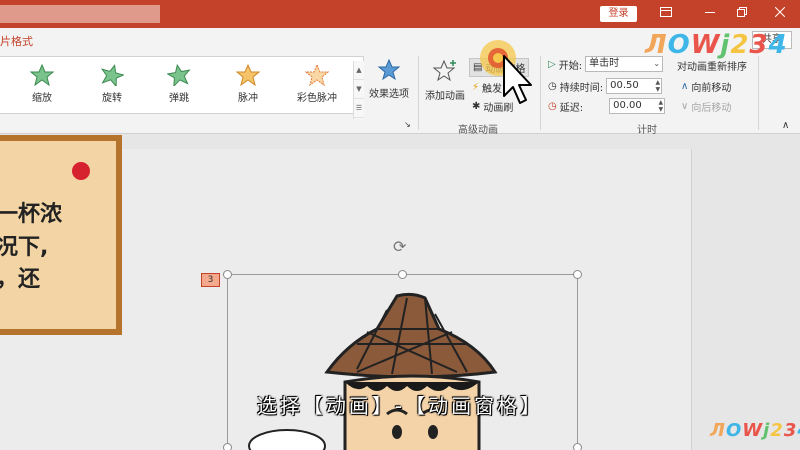 The image size is (800, 450). What do you see at coordinates (317, 98) in the screenshot?
I see `gallery-item-label: 彩色脉冲` at bounding box center [317, 98].